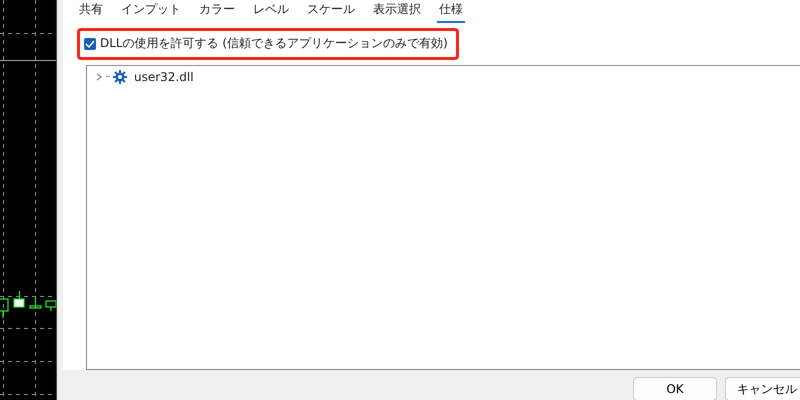 The image size is (800, 400). Describe the element at coordinates (331, 12) in the screenshot. I see `tab: スケール` at that location.